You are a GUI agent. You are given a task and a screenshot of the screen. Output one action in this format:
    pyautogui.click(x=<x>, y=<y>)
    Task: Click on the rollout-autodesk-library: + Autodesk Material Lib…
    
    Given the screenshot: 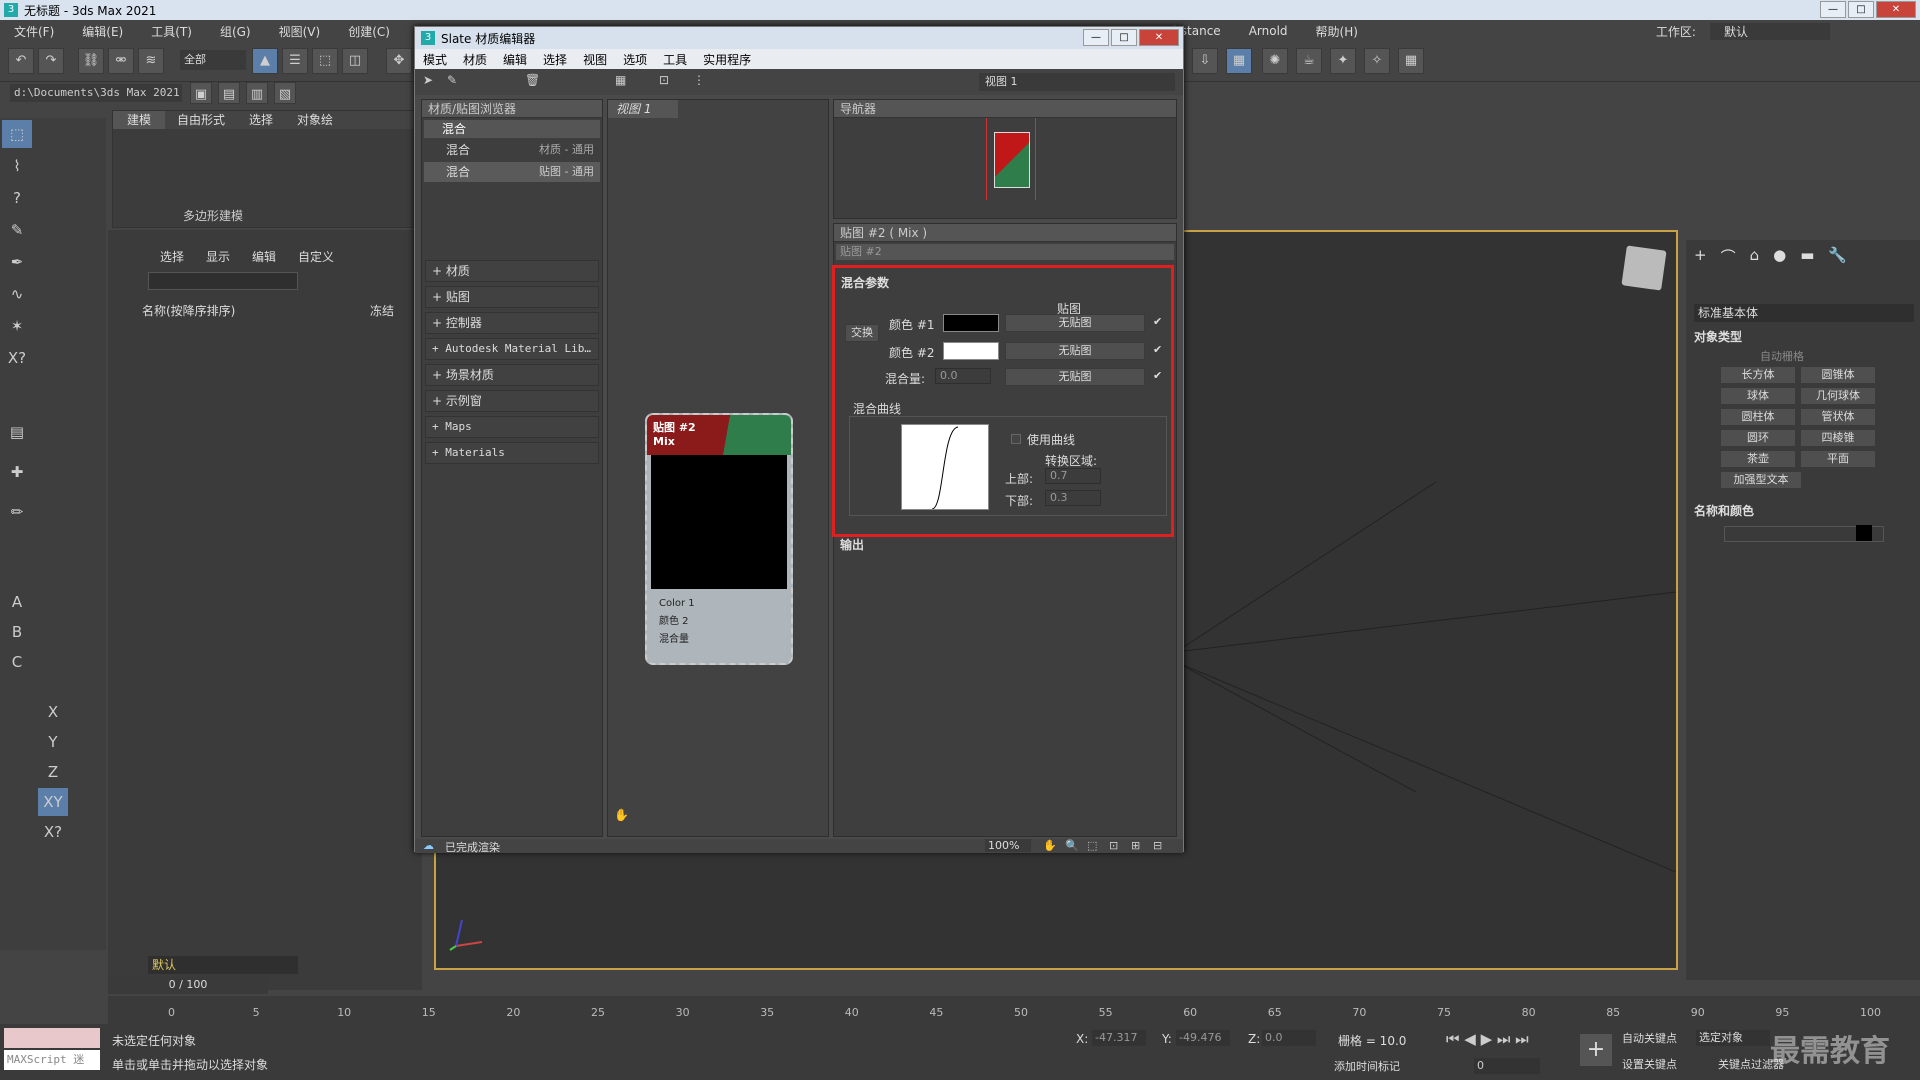 What is the action you would take?
    pyautogui.click(x=512, y=349)
    